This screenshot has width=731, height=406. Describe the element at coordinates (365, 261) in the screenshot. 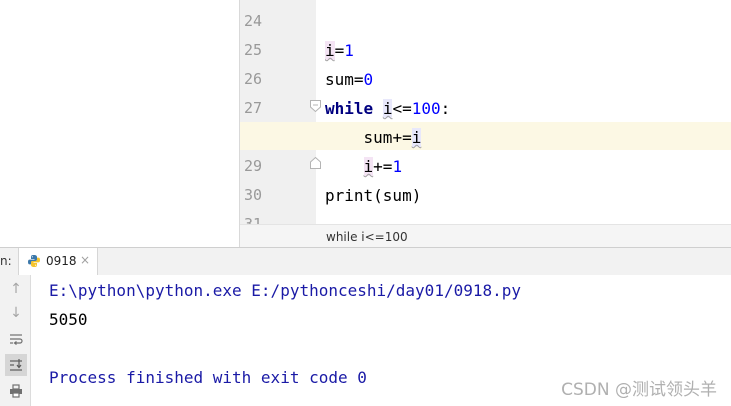

I see `run-tool-window-header: n: 0918 ×` at that location.